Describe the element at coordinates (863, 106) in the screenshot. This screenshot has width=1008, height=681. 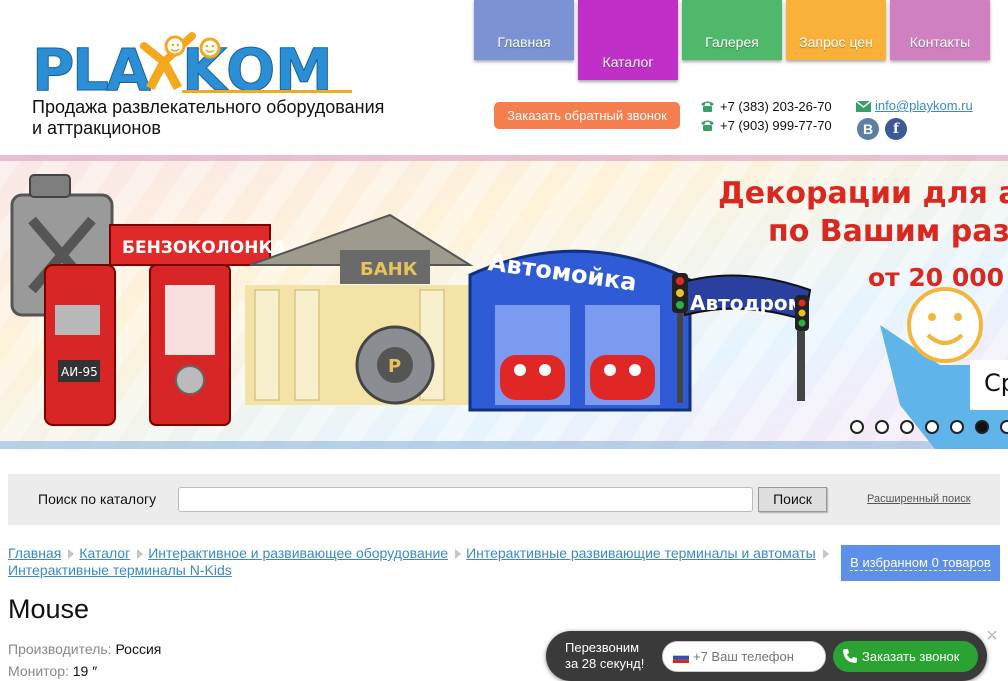
I see `mail-icon` at that location.